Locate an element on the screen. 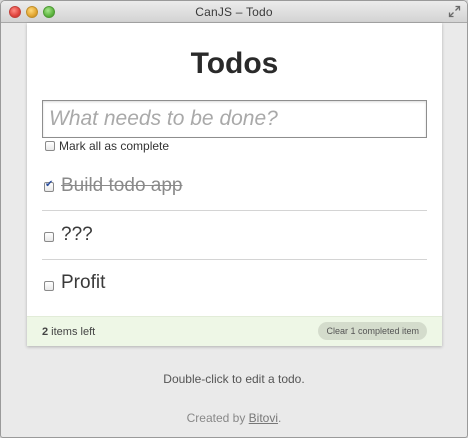 This screenshot has height=438, width=468. title-bar: CanJS – Todo is located at coordinates (234, 12).